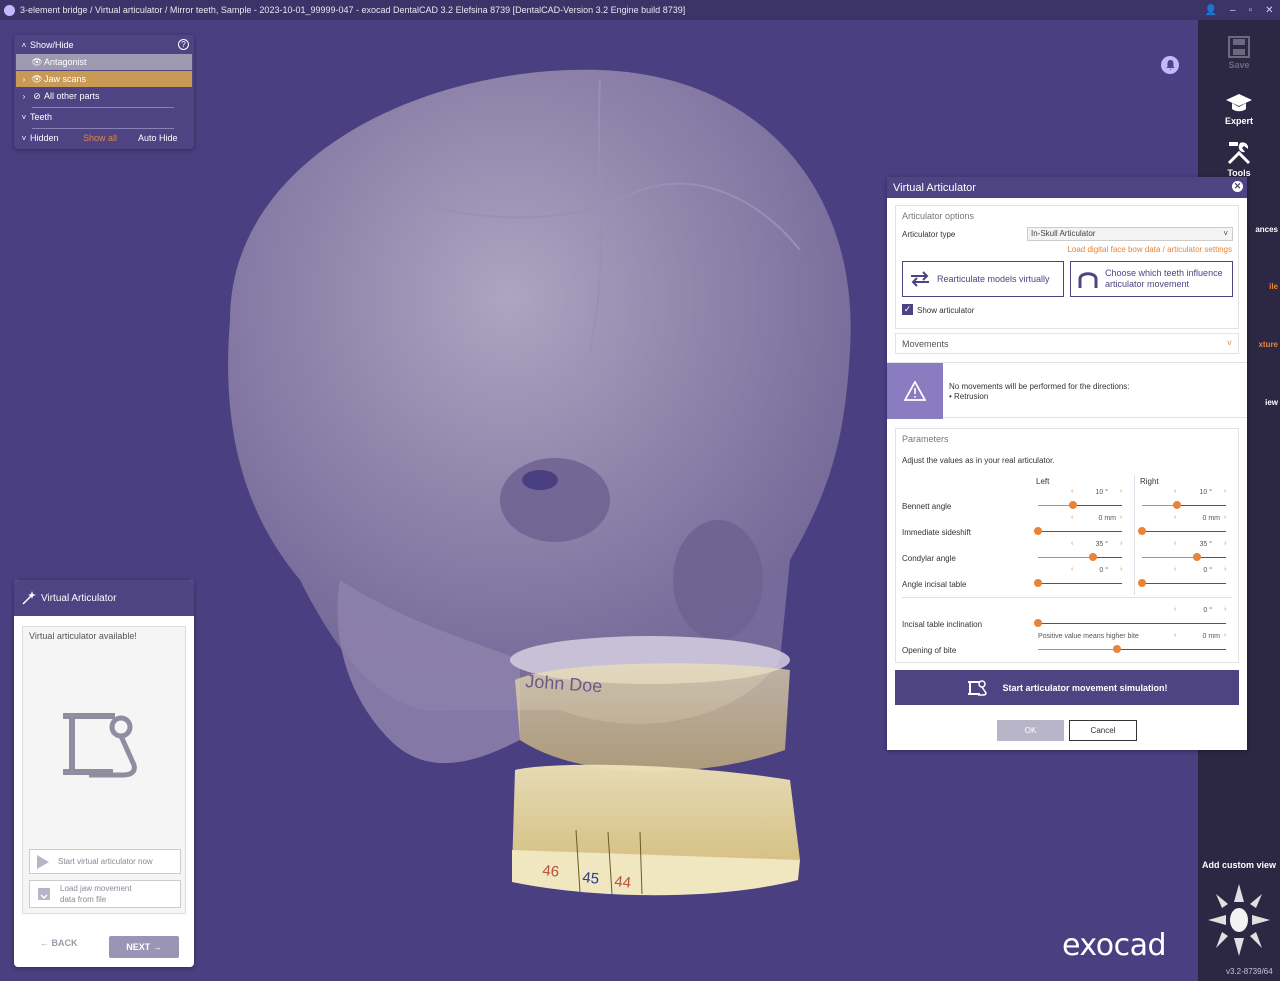 Image resolution: width=1280 pixels, height=981 pixels. What do you see at coordinates (1067, 687) in the screenshot?
I see `start-simulation-button: Start articulator movement simulation!` at bounding box center [1067, 687].